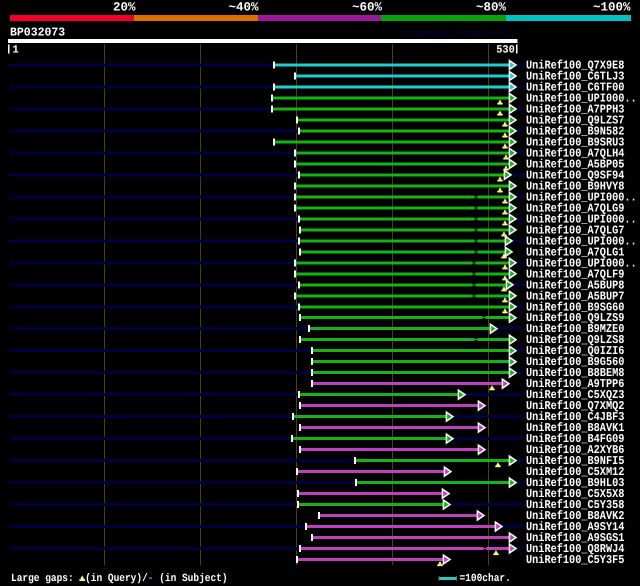 The image size is (640, 586). What do you see at coordinates (575, 560) in the screenshot?
I see `svg-text: UniRef100_C5Y3F5` at bounding box center [575, 560].